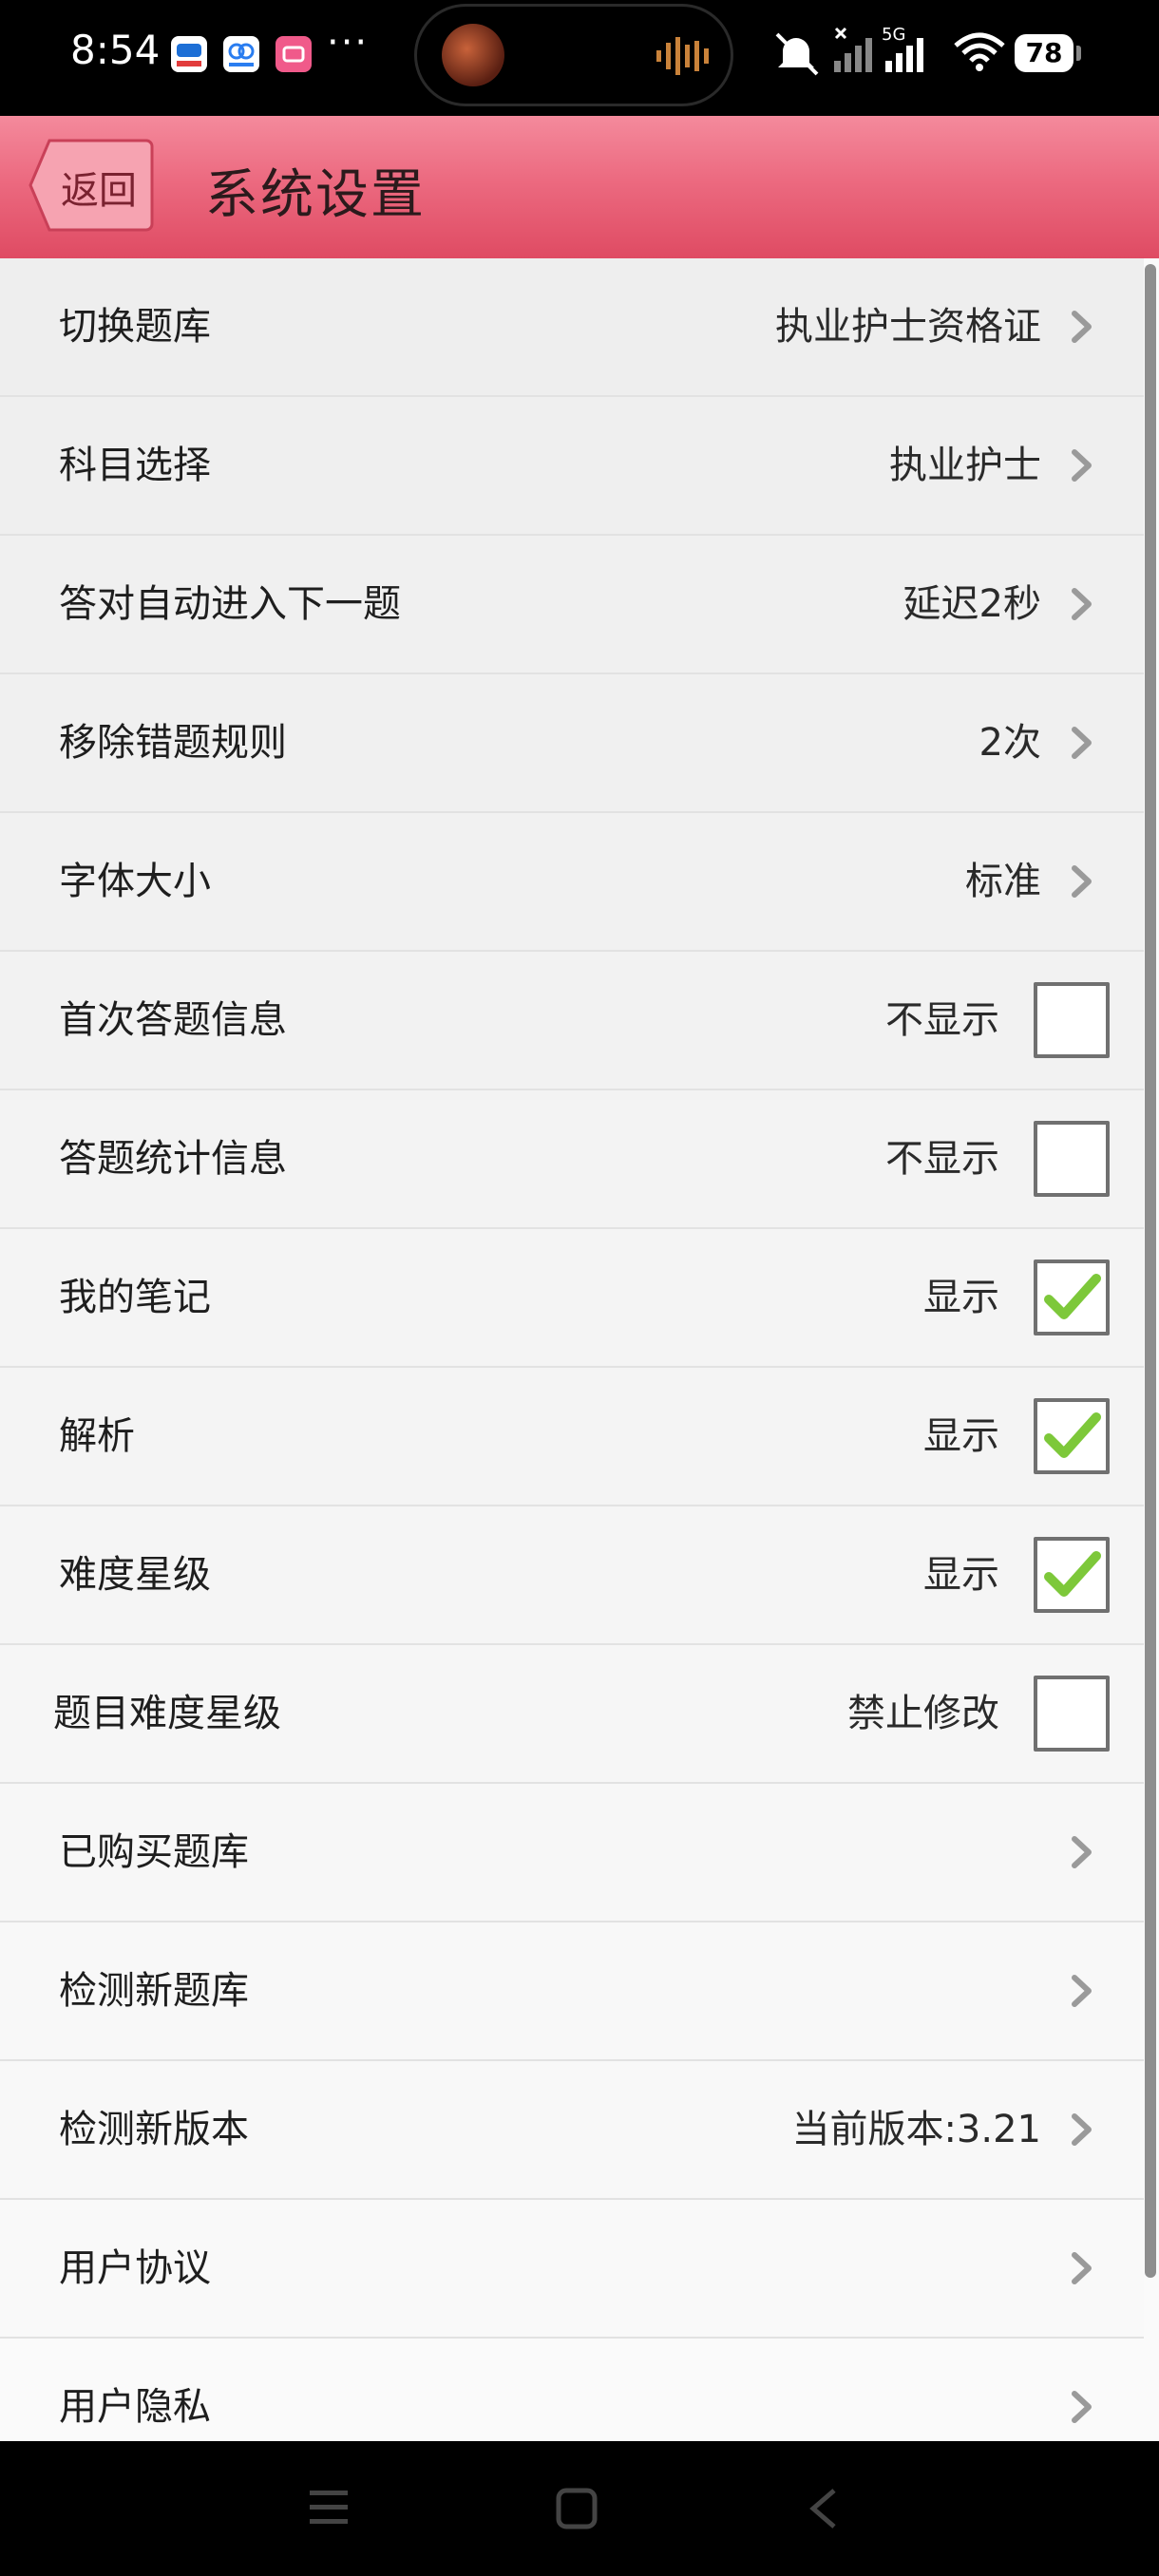  What do you see at coordinates (572, 1992) in the screenshot?
I see `settings-row: 检测新题库` at bounding box center [572, 1992].